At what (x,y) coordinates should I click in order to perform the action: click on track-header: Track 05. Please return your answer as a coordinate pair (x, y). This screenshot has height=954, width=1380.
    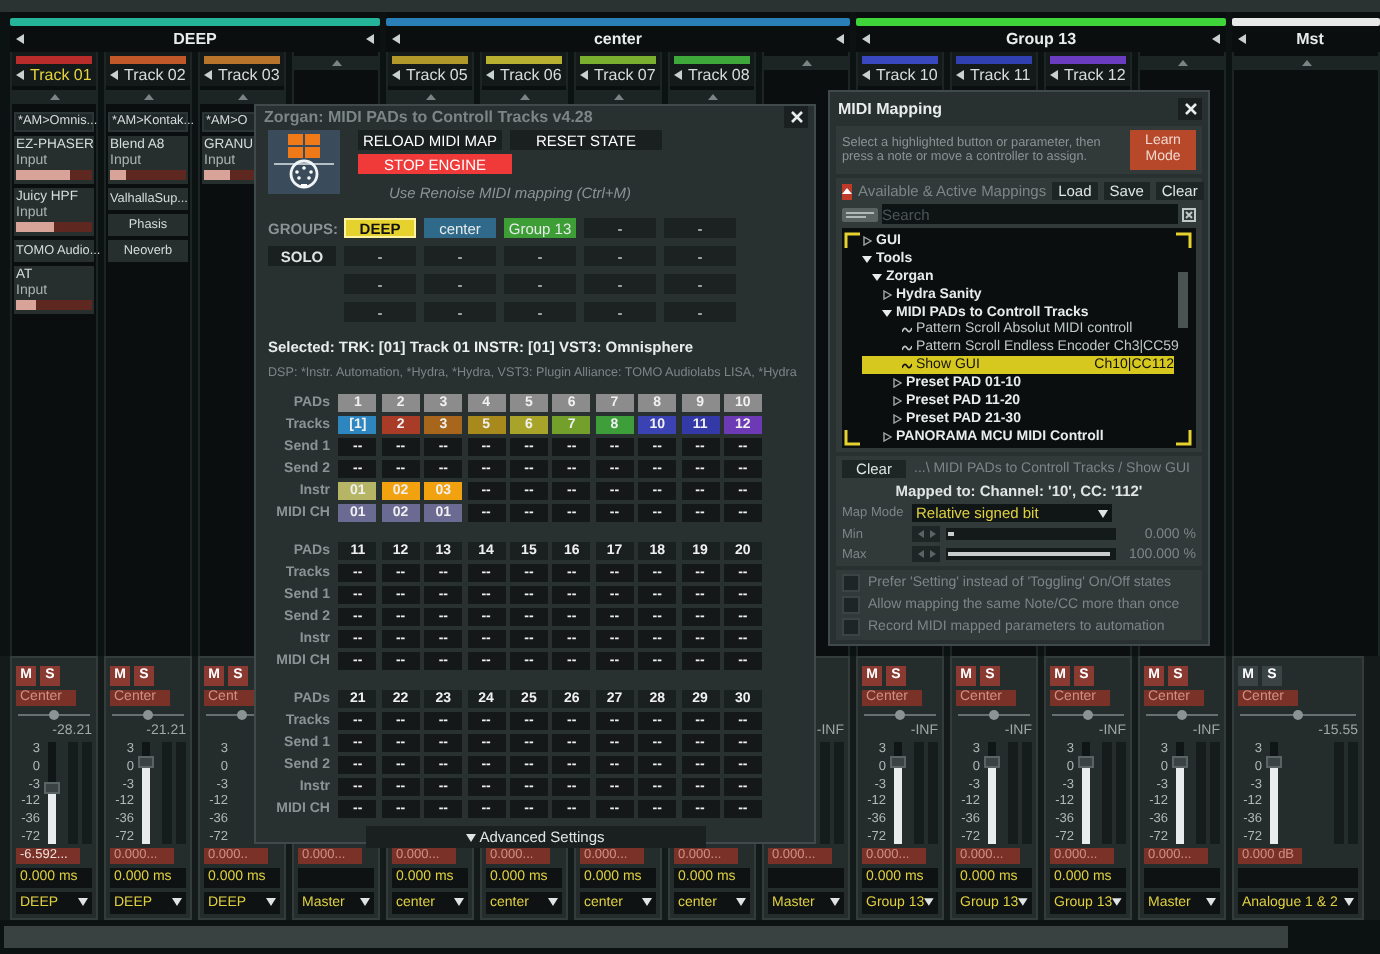
    Looking at the image, I should click on (430, 68).